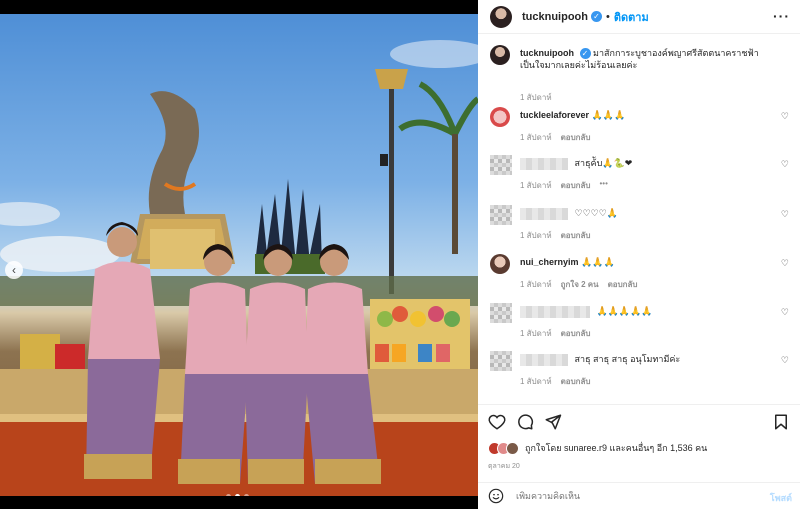  I want to click on caption-time: 1 สัปดาห์, so click(536, 97).